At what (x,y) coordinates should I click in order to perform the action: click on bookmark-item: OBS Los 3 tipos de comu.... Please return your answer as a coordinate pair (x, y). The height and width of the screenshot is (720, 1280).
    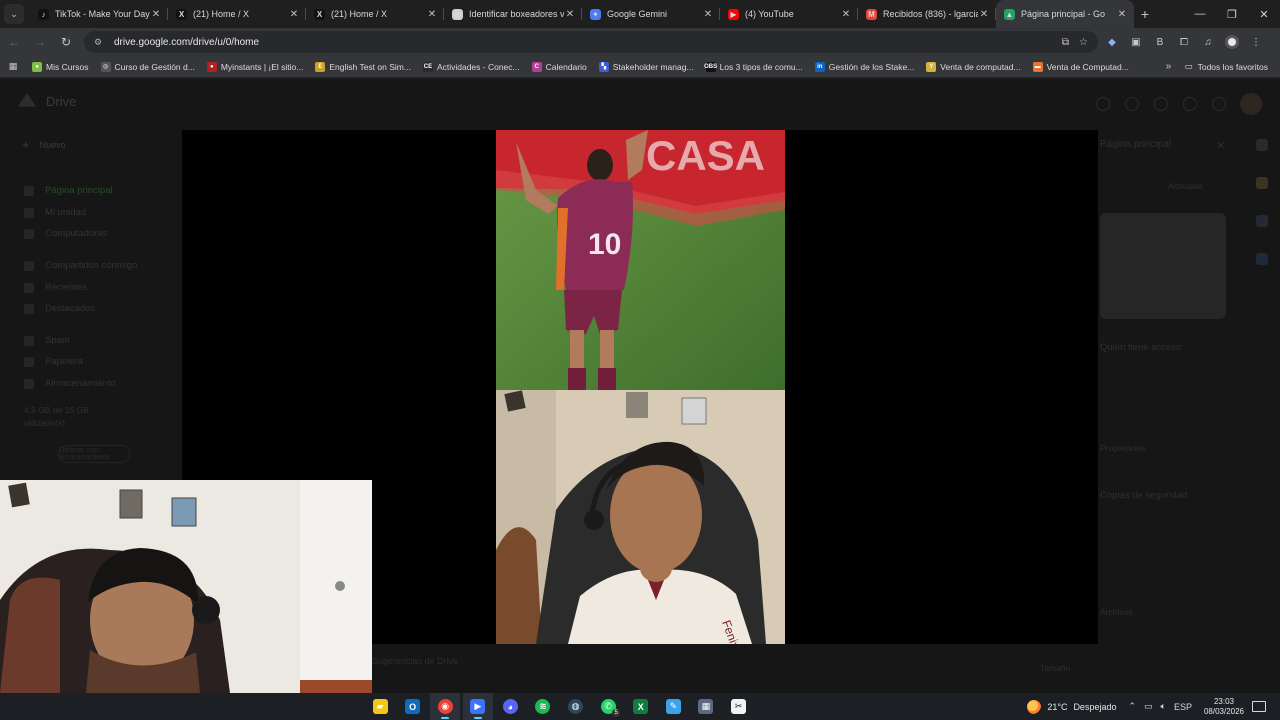
    Looking at the image, I should click on (754, 66).